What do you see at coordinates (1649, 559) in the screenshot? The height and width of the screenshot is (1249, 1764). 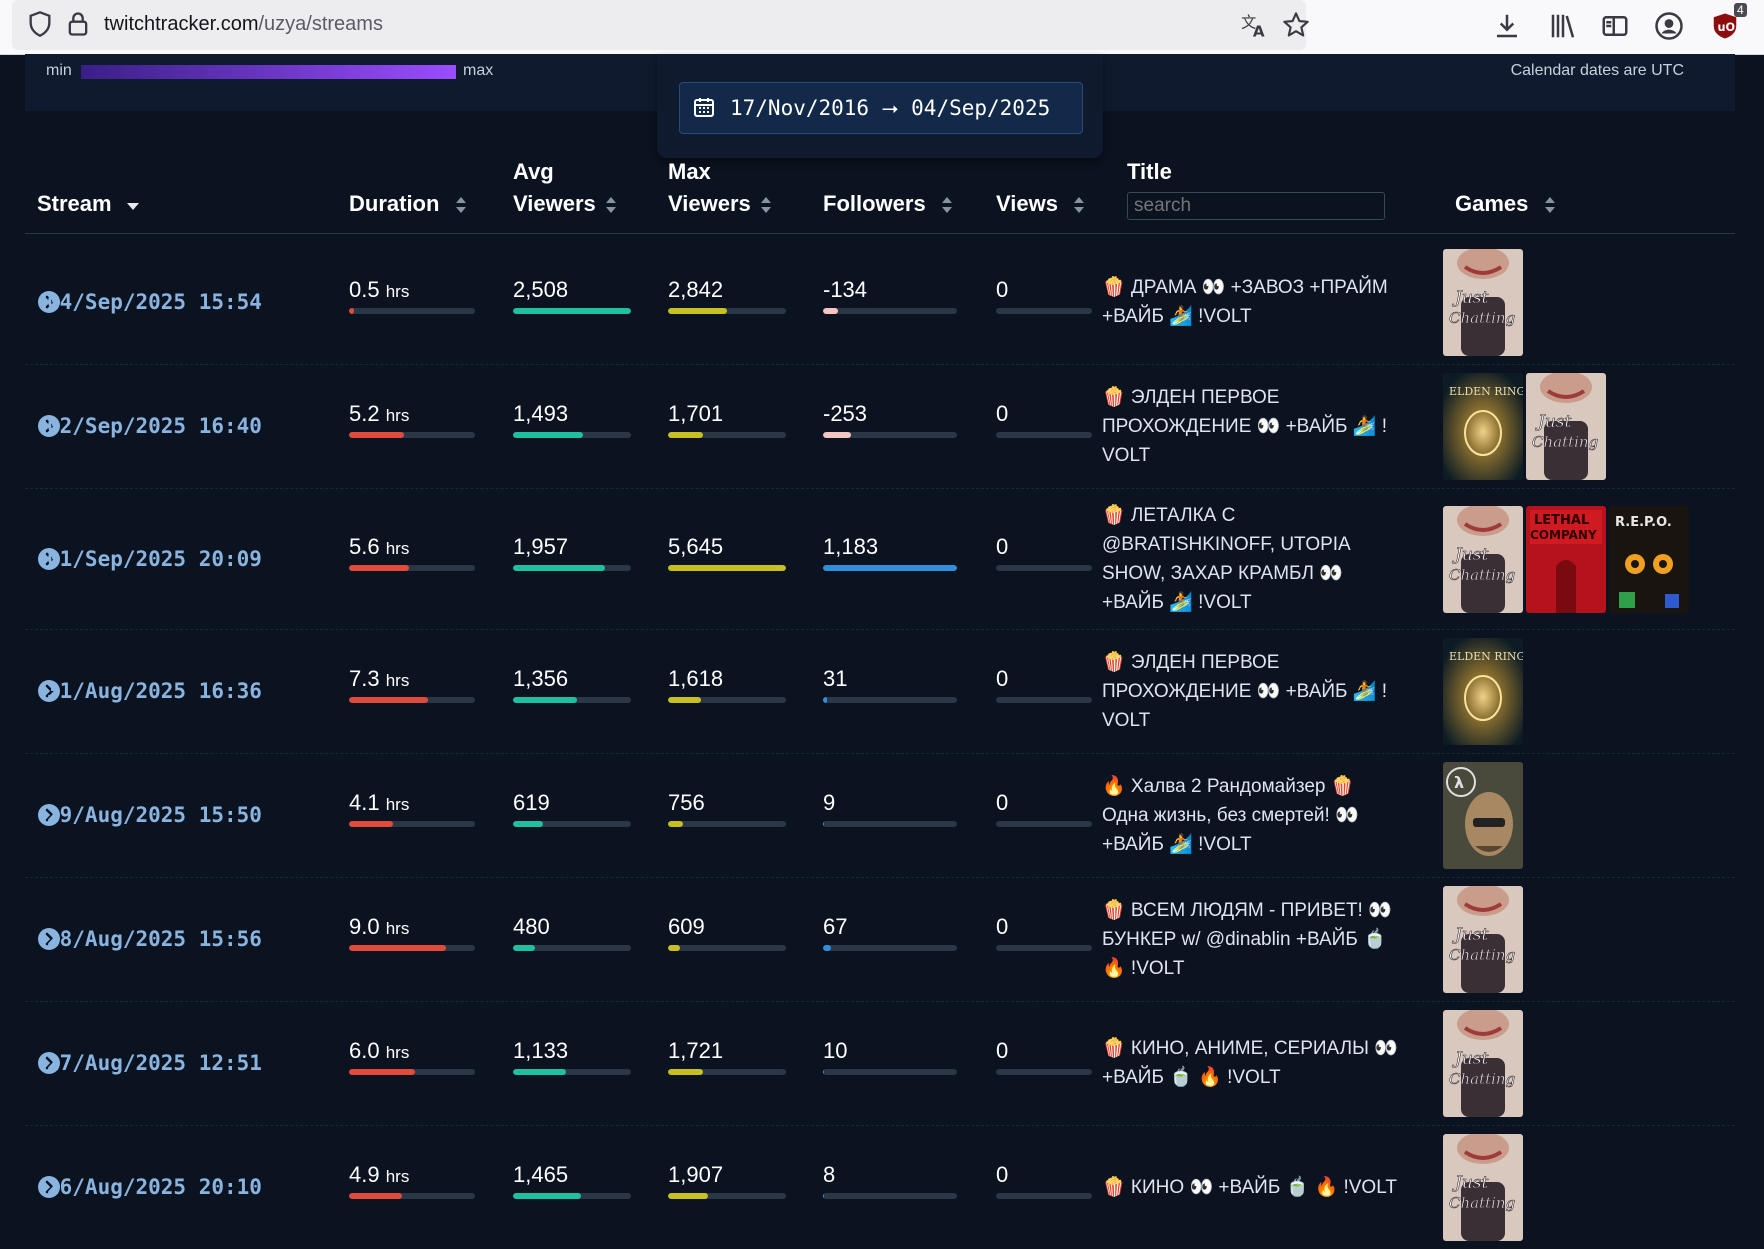 I see `game-thumbnail: R.E.P.O.` at bounding box center [1649, 559].